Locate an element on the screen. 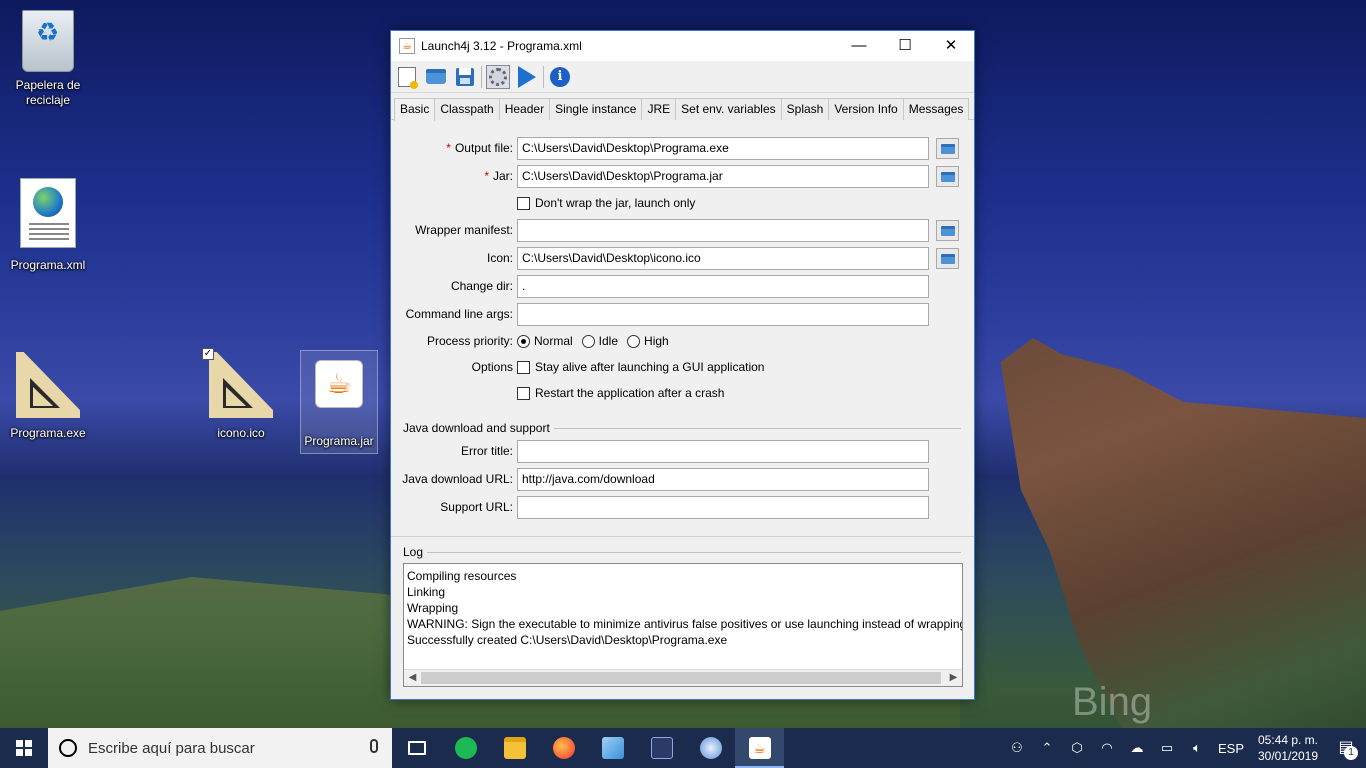 The height and width of the screenshot is (768, 1366). run-icon is located at coordinates (527, 76).